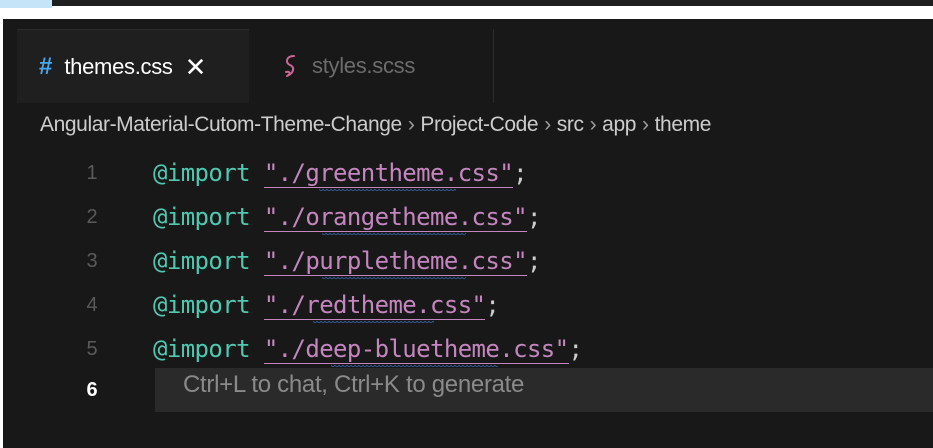 The height and width of the screenshot is (448, 933). I want to click on import-path: "./greentheme.css", so click(388, 175).